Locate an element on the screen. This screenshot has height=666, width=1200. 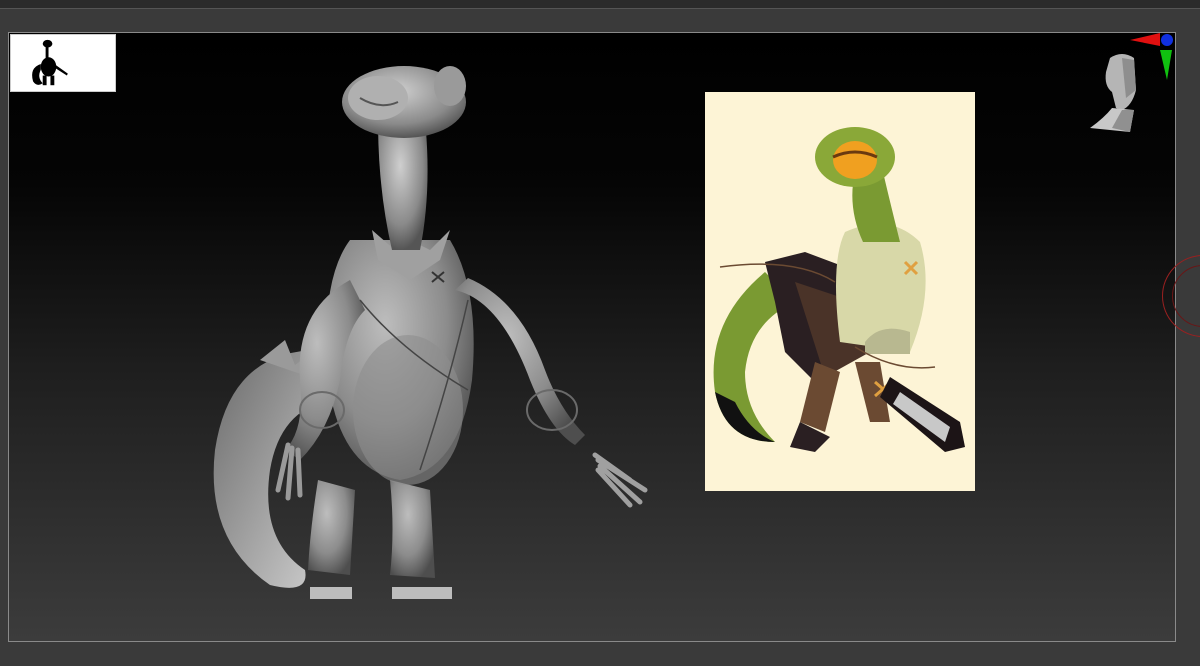
x-axis-arrow-icon is located at coordinates (1145, 39).